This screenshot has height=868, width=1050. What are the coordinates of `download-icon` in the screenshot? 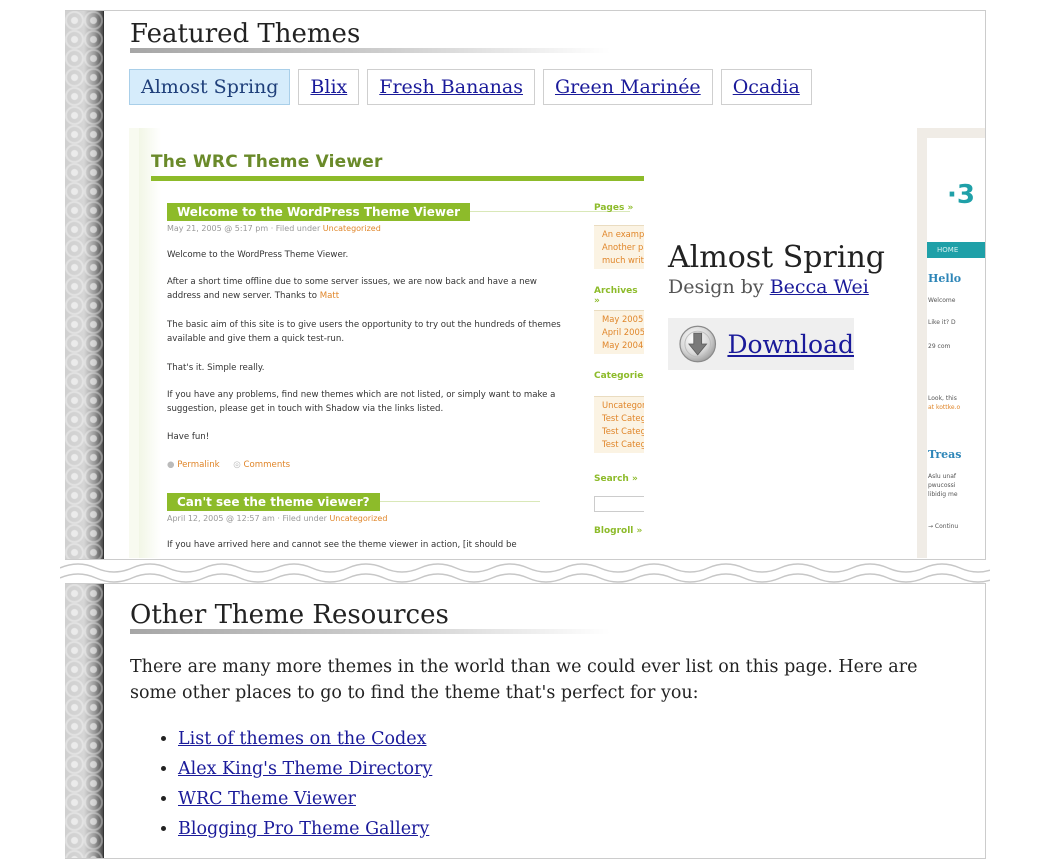 It's located at (698, 344).